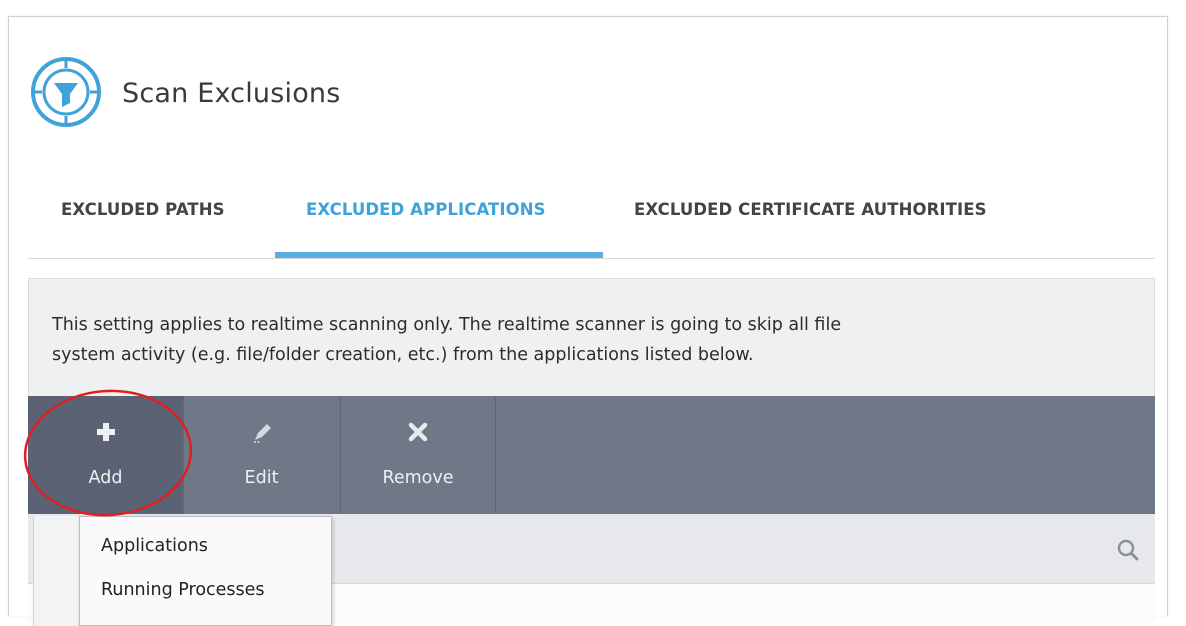 The image size is (1186, 626). Describe the element at coordinates (183, 590) in the screenshot. I see `menu-item-running-processes: Running Processes` at that location.